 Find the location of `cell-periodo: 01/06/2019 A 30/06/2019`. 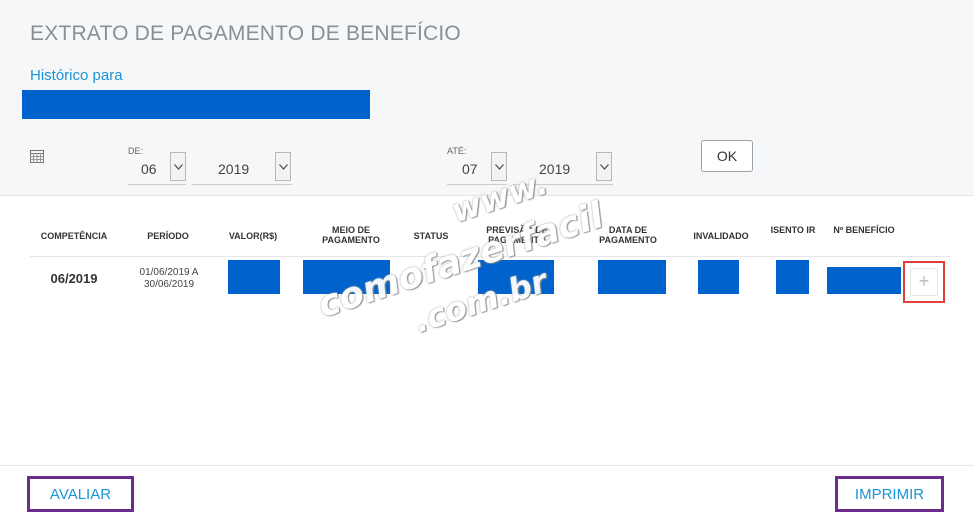

cell-periodo: 01/06/2019 A 30/06/2019 is located at coordinates (169, 279).